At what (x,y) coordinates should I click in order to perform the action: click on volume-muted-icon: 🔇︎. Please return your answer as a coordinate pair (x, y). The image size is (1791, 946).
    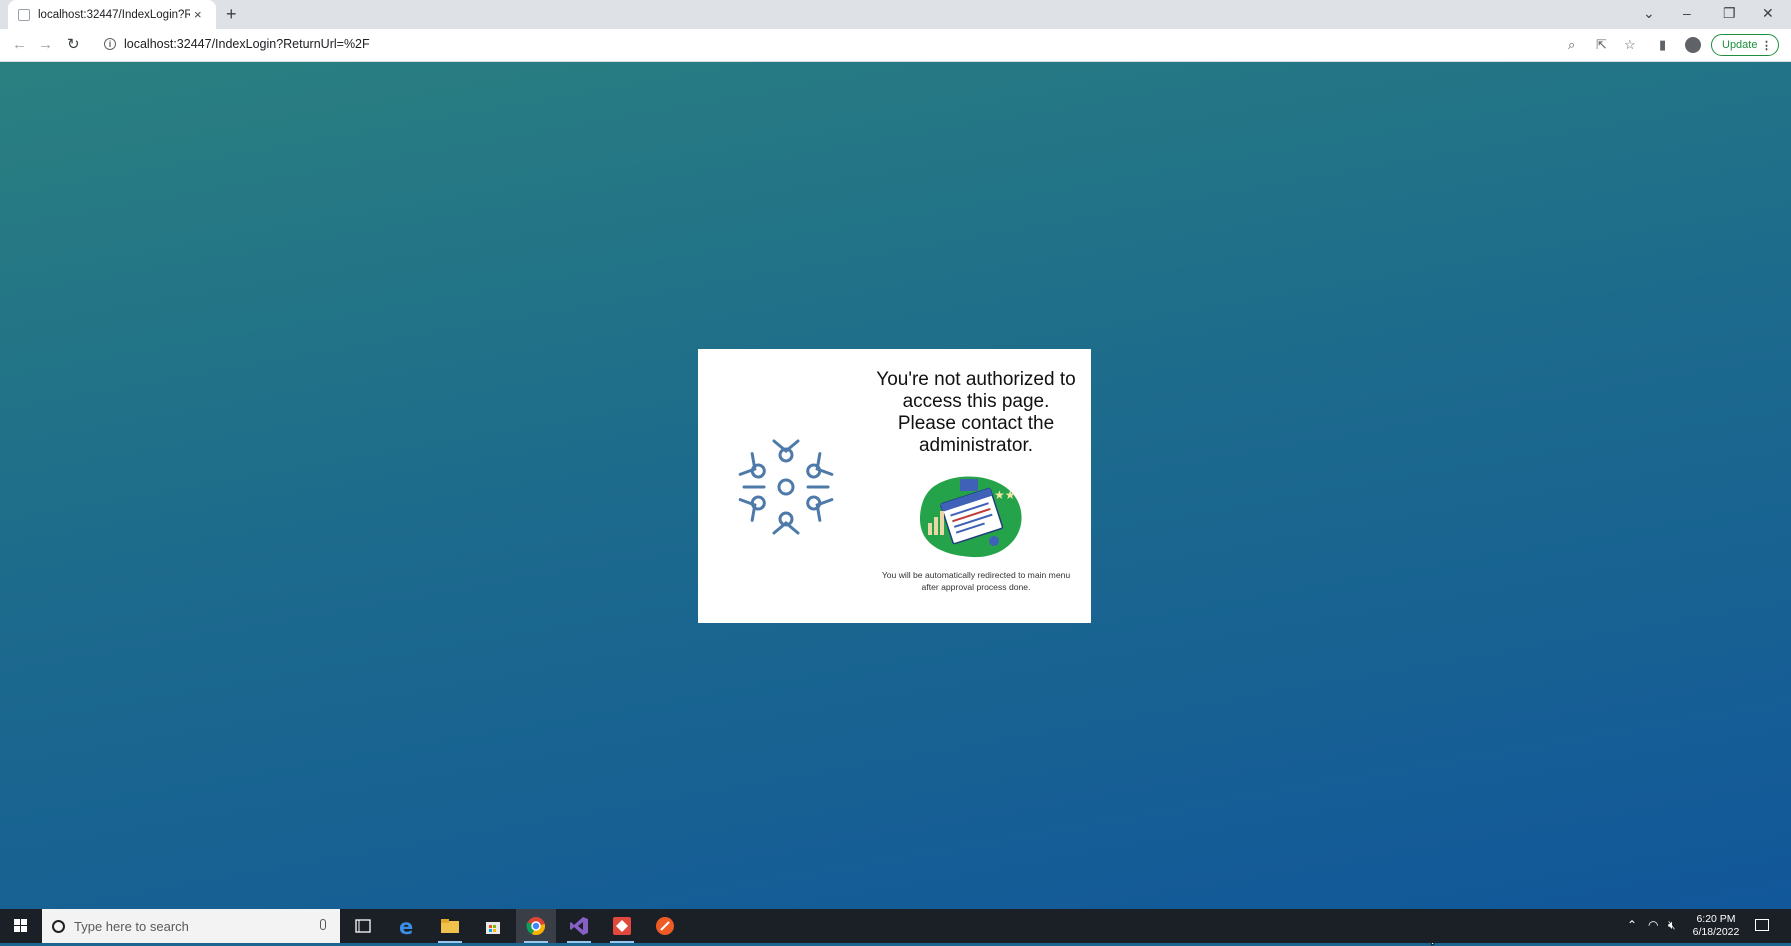
    Looking at the image, I should click on (1672, 925).